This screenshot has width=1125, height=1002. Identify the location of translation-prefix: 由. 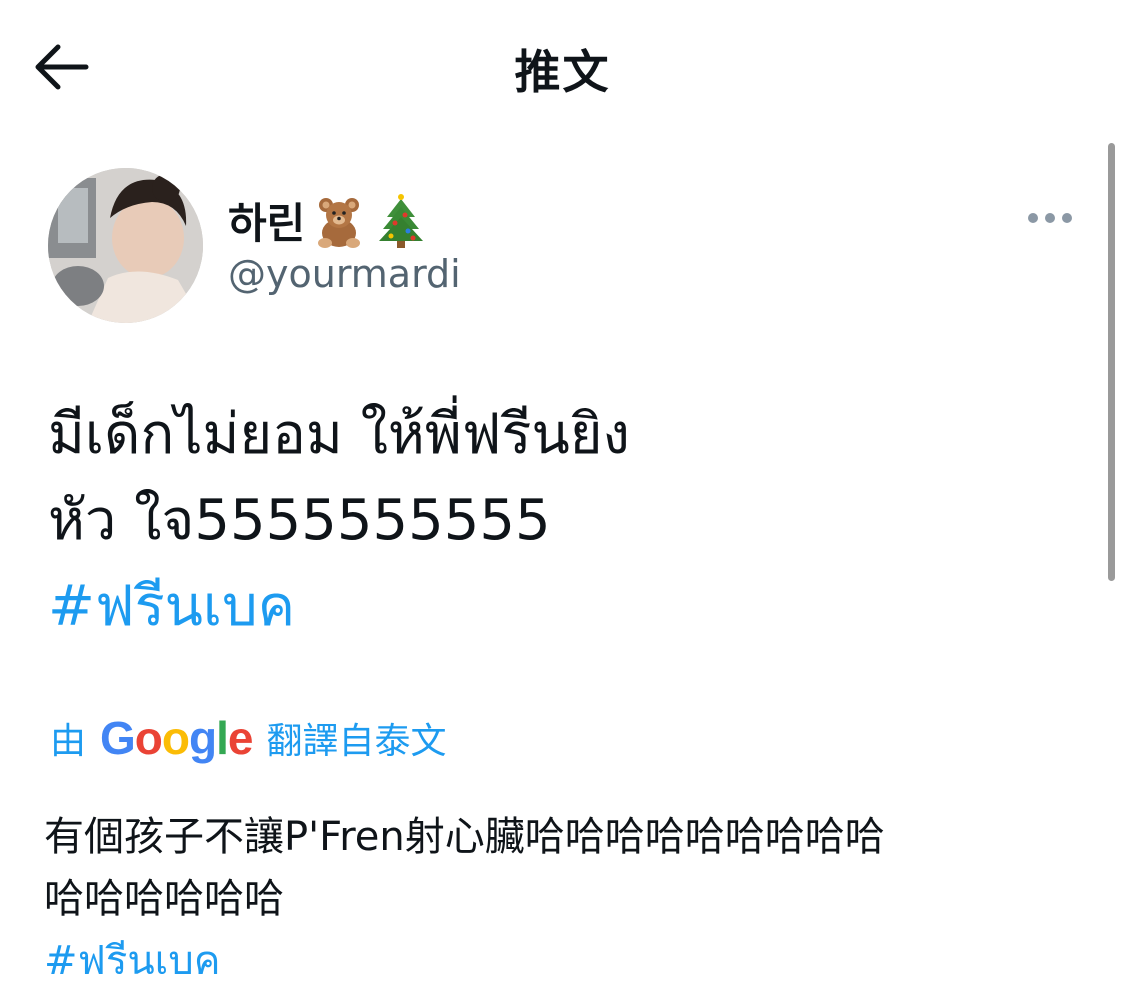
(68, 741).